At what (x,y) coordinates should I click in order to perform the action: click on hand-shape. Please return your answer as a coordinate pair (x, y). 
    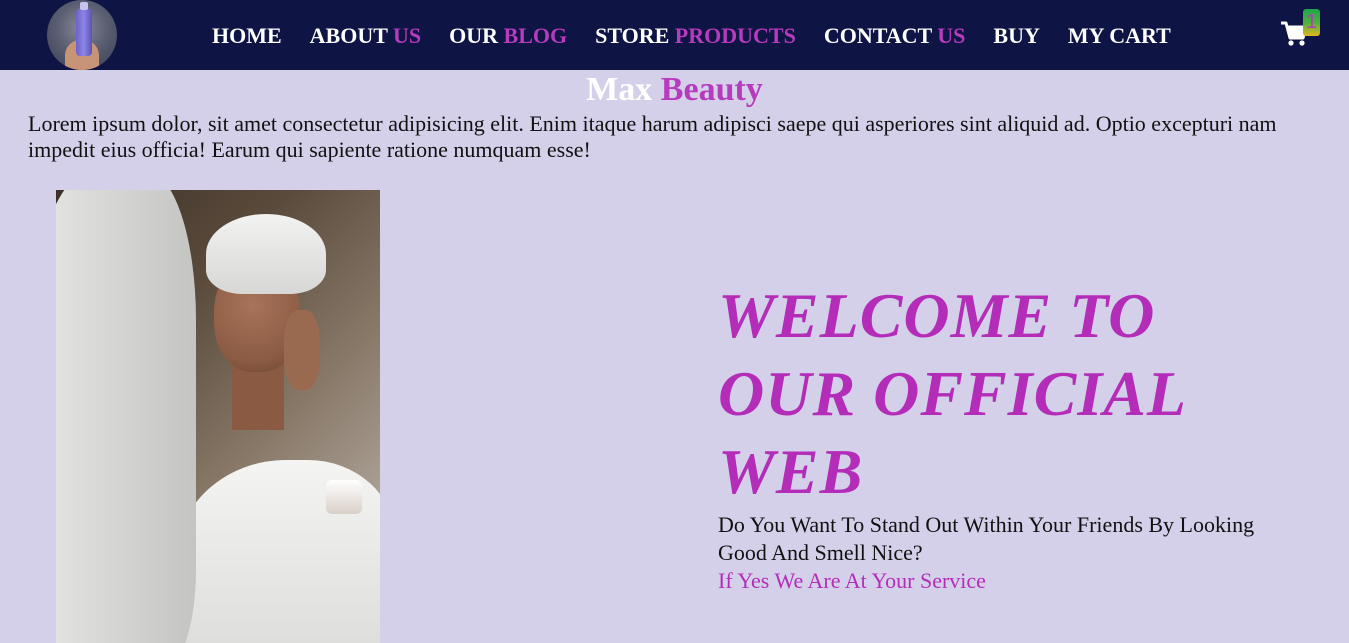
    Looking at the image, I should click on (302, 350).